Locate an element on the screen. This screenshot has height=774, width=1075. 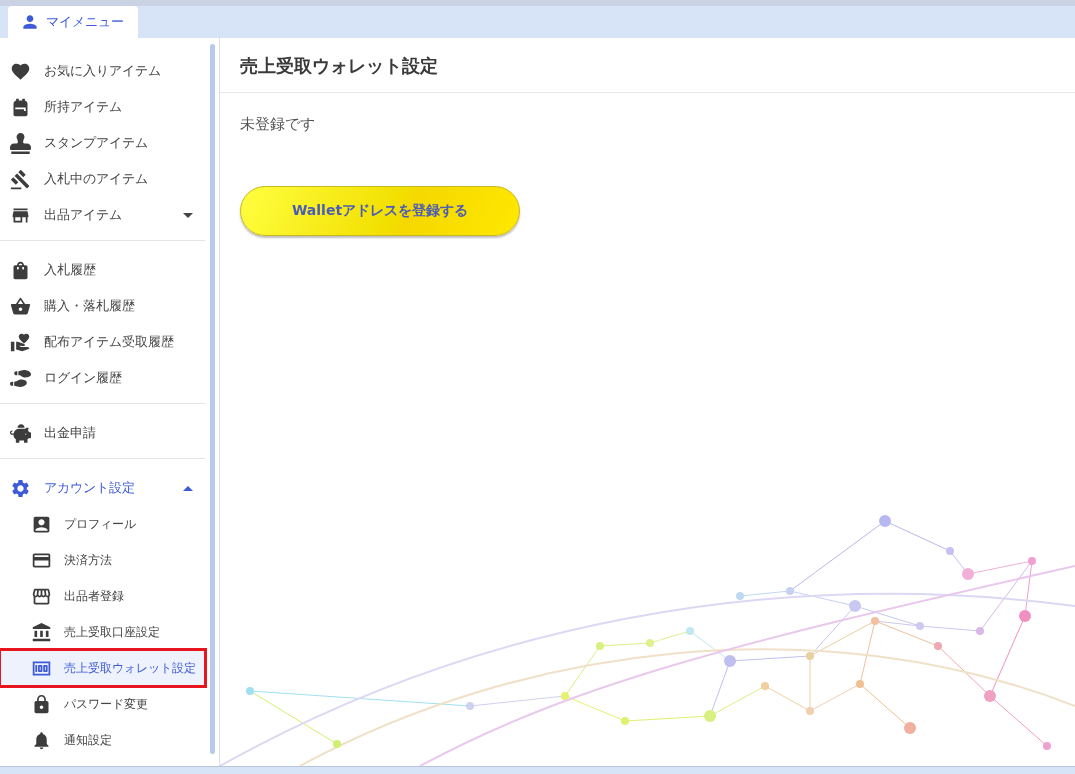
bank-icon is located at coordinates (41, 632).